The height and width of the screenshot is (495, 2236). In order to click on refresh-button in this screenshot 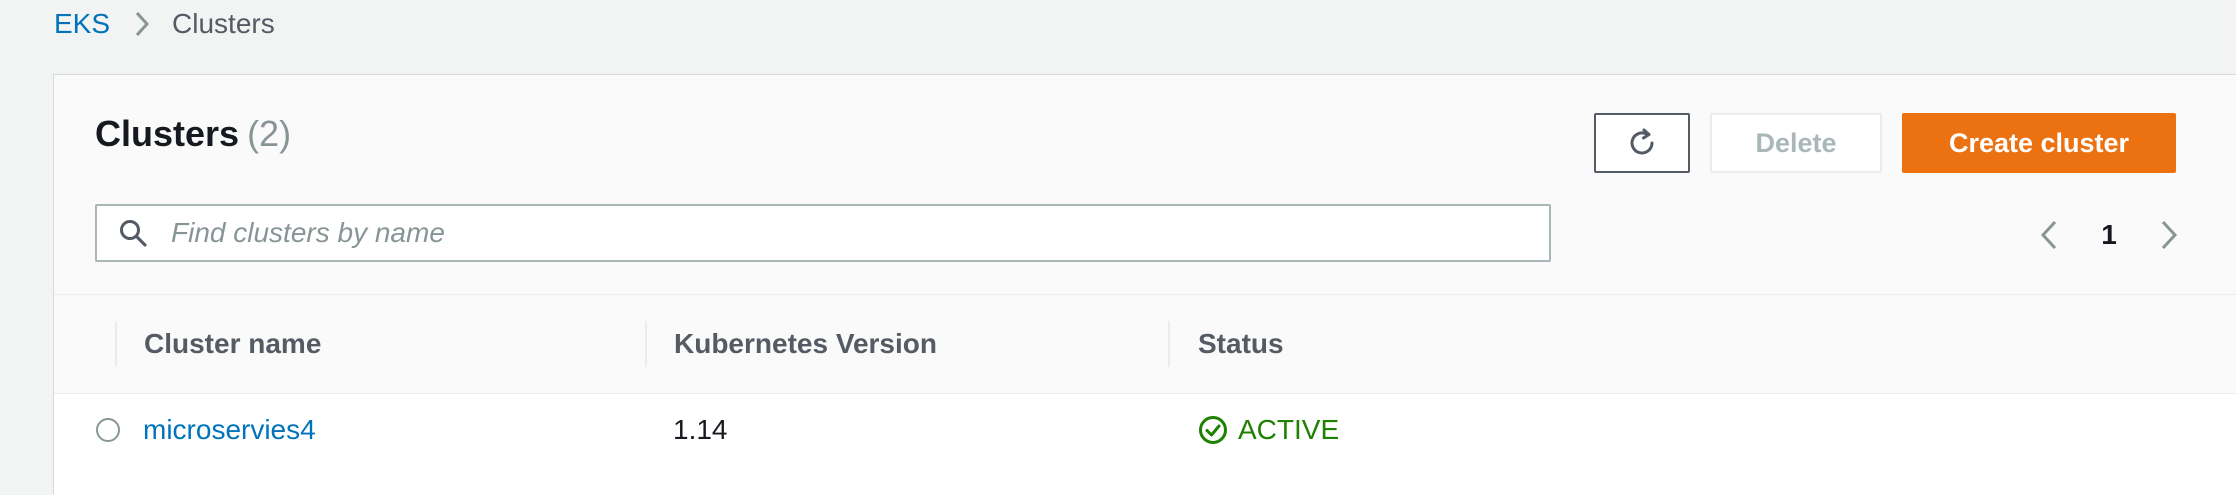, I will do `click(1642, 143)`.